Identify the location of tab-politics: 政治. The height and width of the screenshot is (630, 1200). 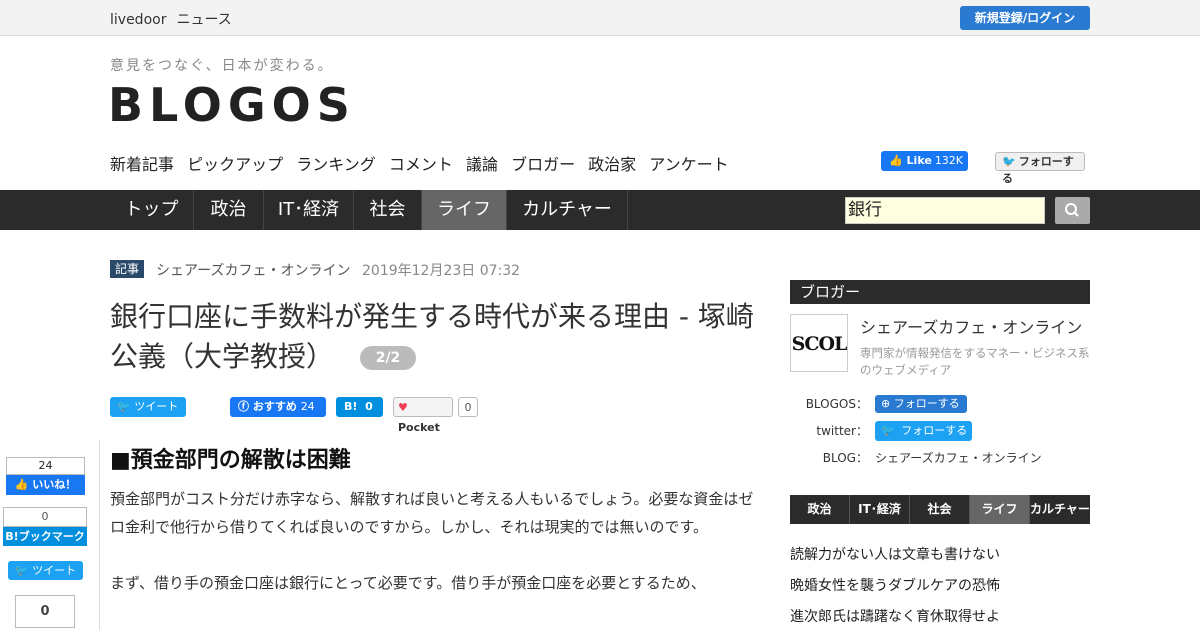
(229, 210).